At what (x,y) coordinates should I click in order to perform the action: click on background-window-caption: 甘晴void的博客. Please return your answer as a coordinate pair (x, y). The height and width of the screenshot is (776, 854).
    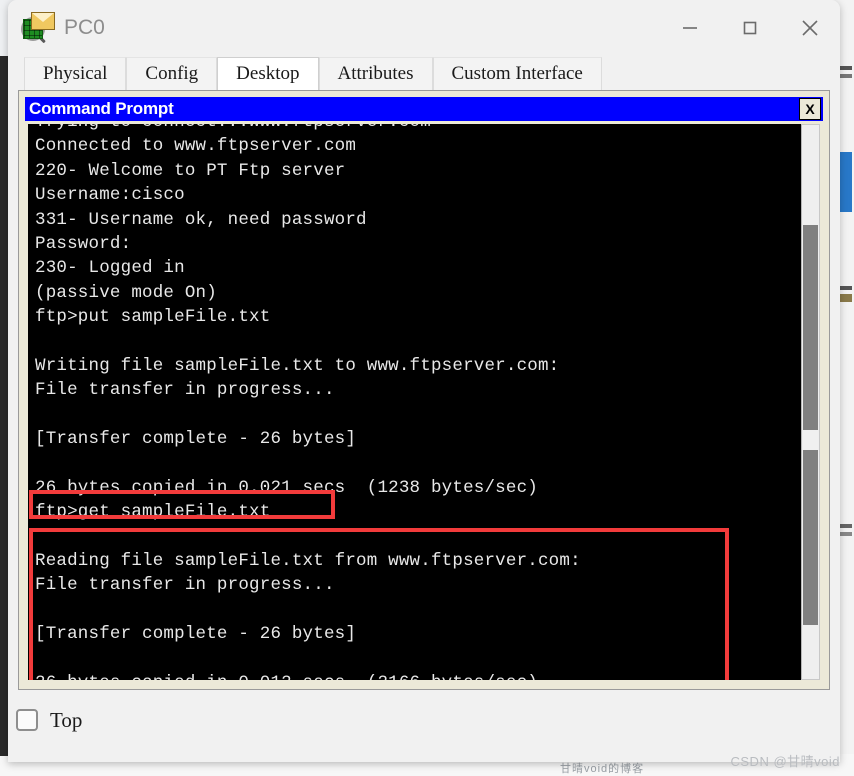
    Looking at the image, I should click on (602, 769).